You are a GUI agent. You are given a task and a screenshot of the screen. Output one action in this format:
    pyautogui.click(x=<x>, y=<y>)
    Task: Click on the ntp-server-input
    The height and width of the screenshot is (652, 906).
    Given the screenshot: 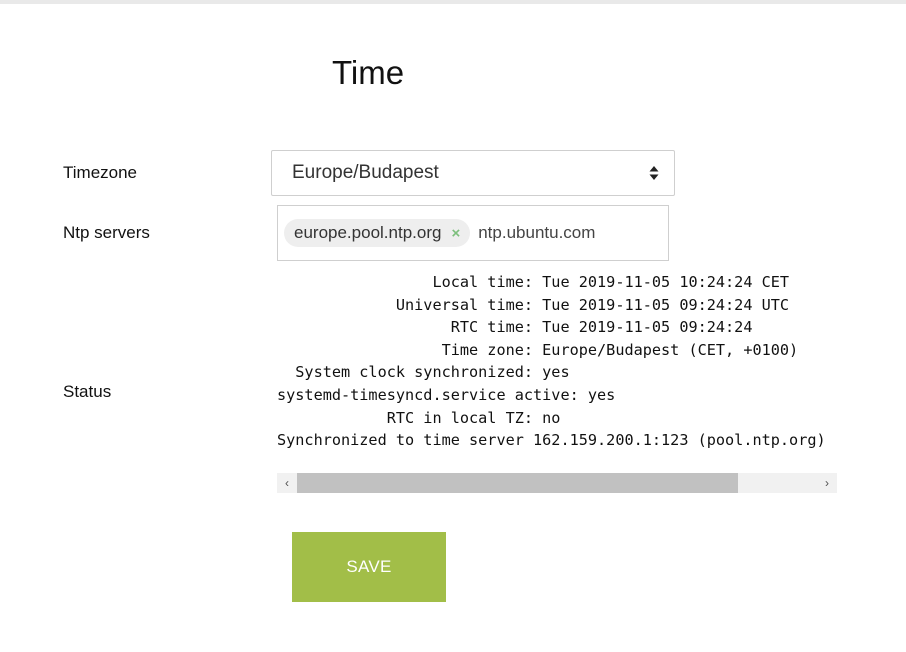 What is the action you would take?
    pyautogui.click(x=558, y=233)
    